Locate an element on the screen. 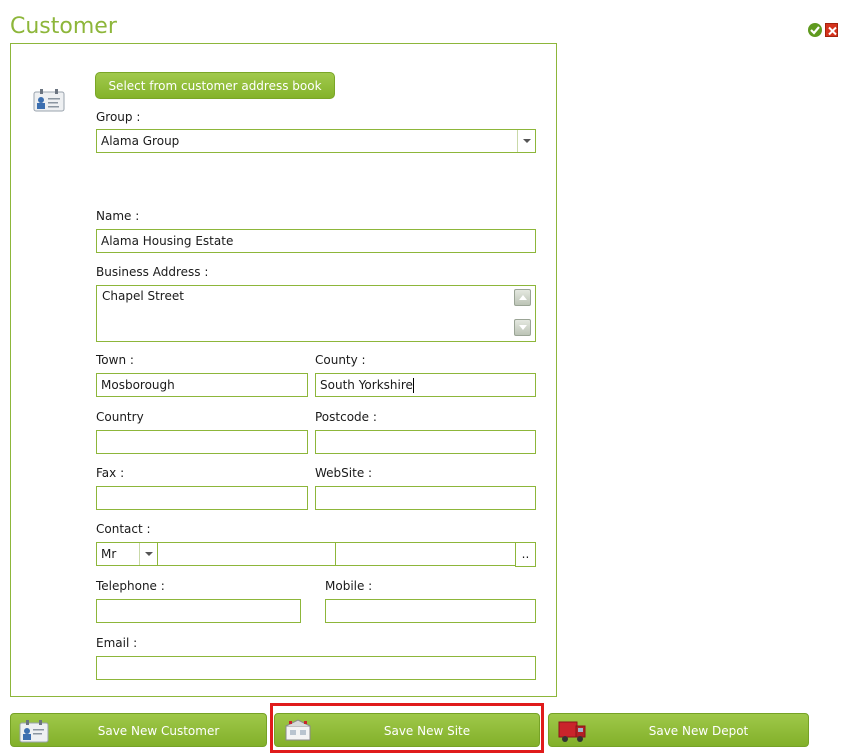 This screenshot has width=842, height=753. name-label: Name : is located at coordinates (118, 216).